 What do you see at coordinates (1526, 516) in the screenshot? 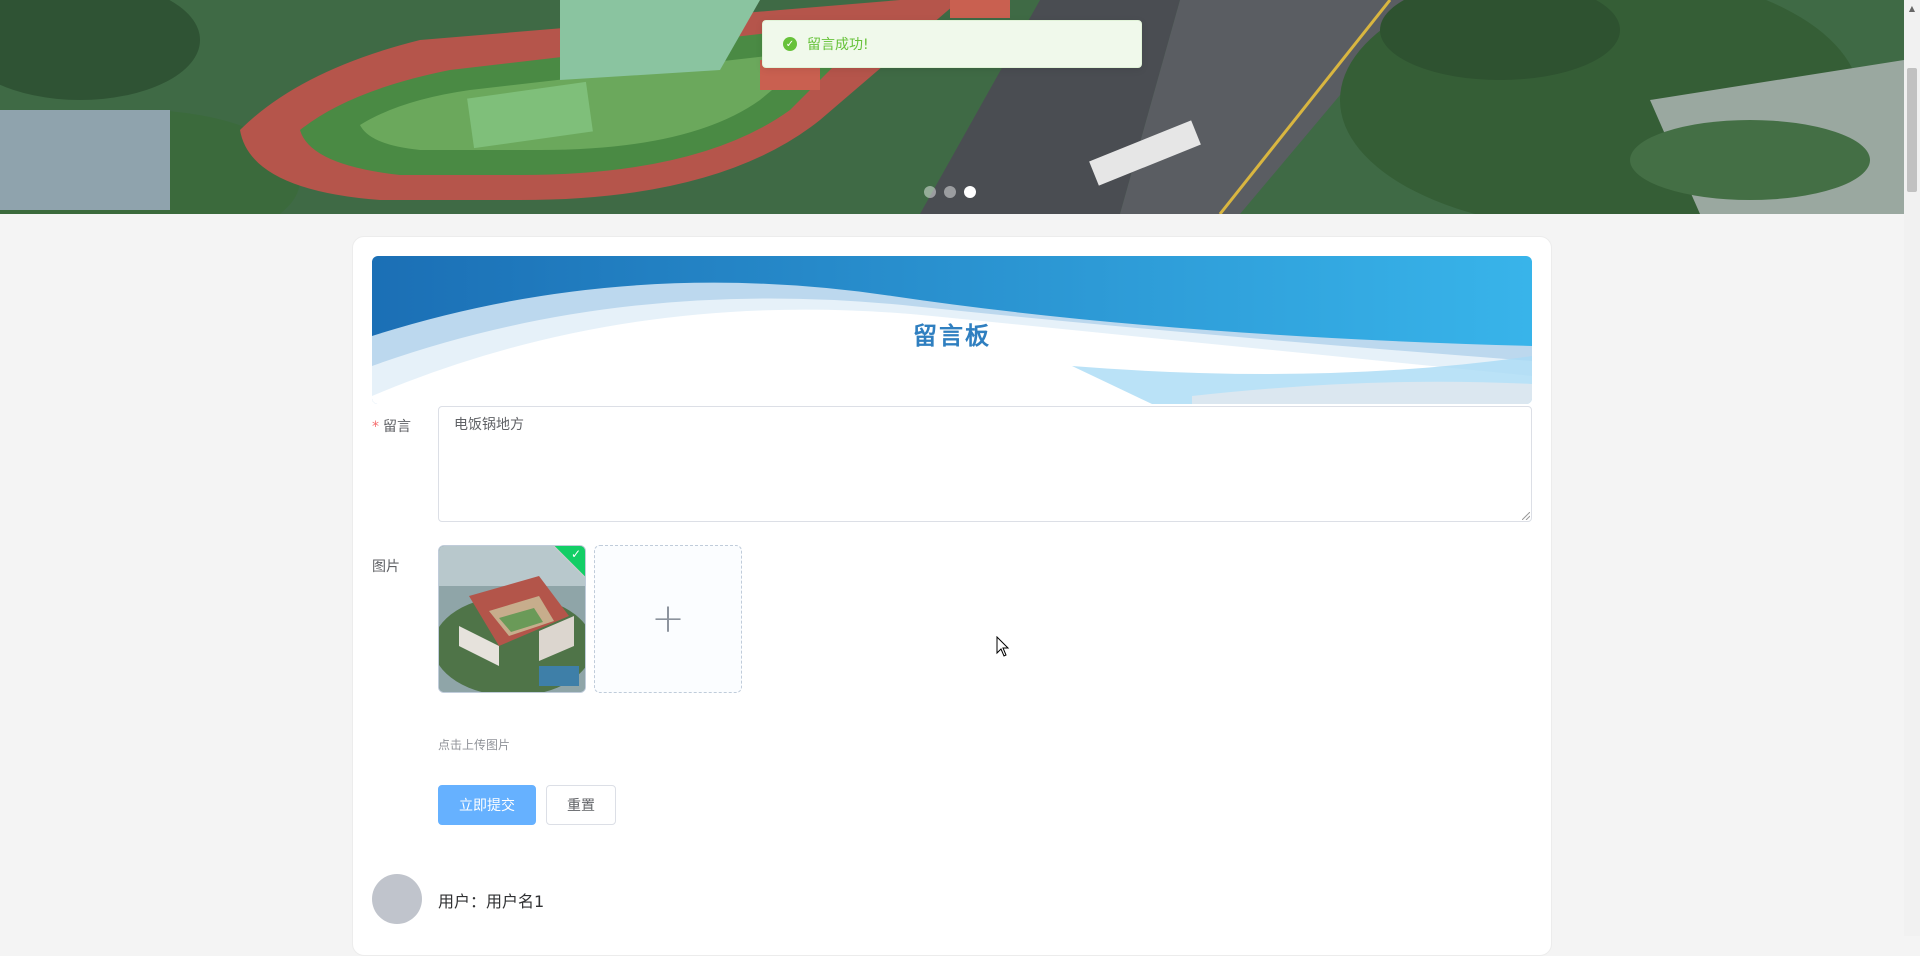
I see `resize-handle-icon` at bounding box center [1526, 516].